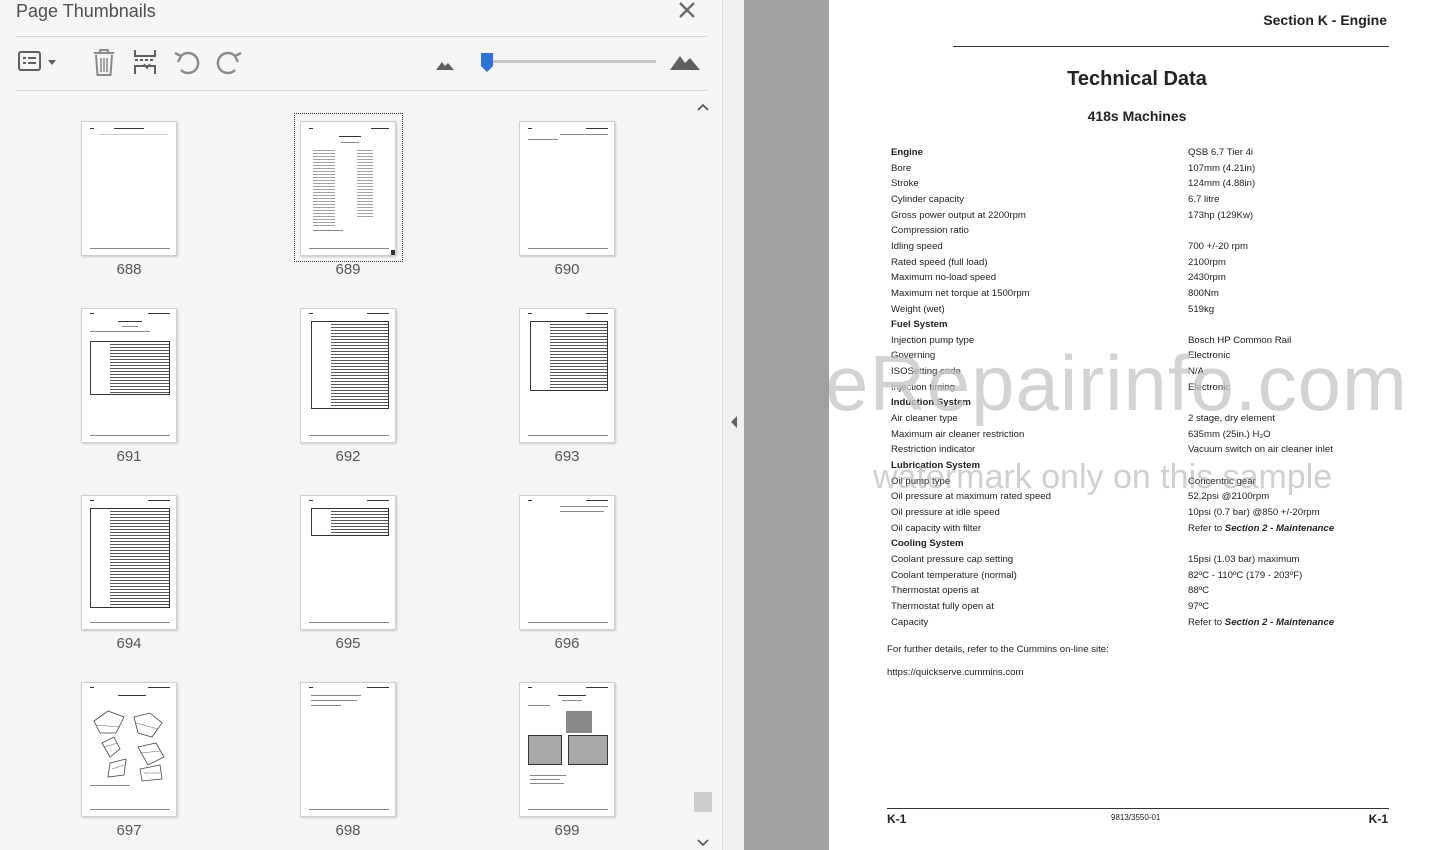  I want to click on thumbnail-698: 698, so click(354, 762).